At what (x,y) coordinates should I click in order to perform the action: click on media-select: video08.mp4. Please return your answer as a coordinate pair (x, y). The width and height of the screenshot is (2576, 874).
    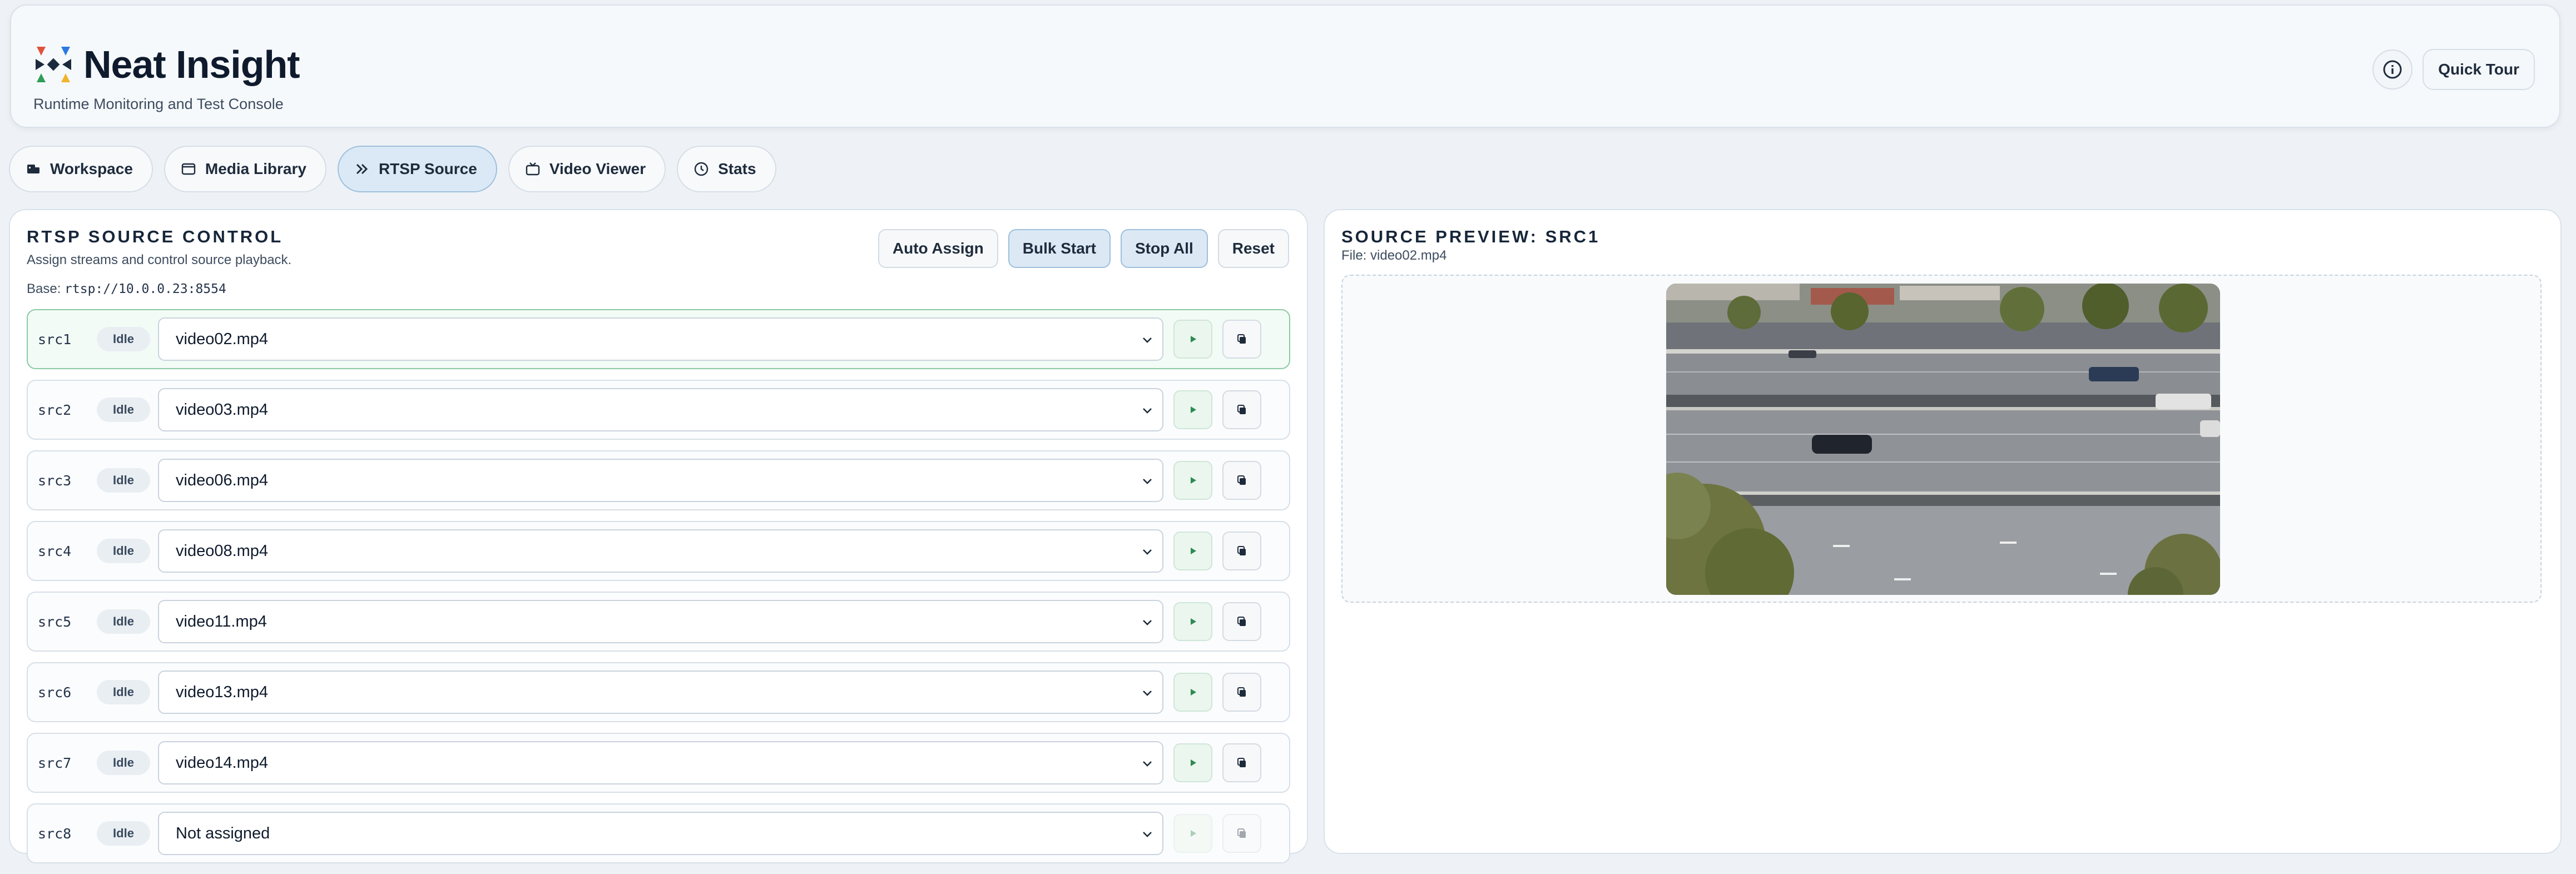
    Looking at the image, I should click on (660, 551).